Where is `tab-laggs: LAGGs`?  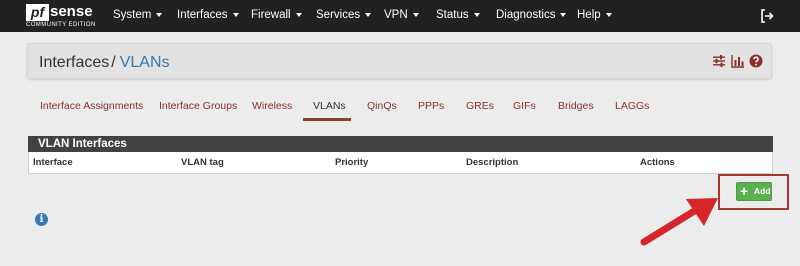
tab-laggs: LAGGs is located at coordinates (632, 106).